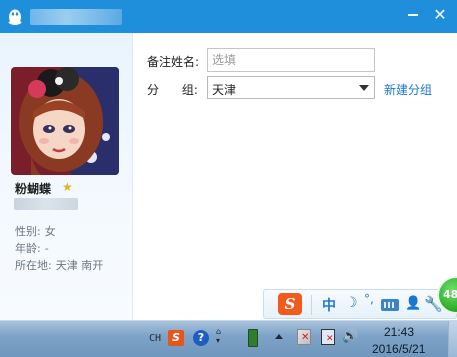 This screenshot has width=457, height=357. I want to click on group-select-value: 天津, so click(224, 90).